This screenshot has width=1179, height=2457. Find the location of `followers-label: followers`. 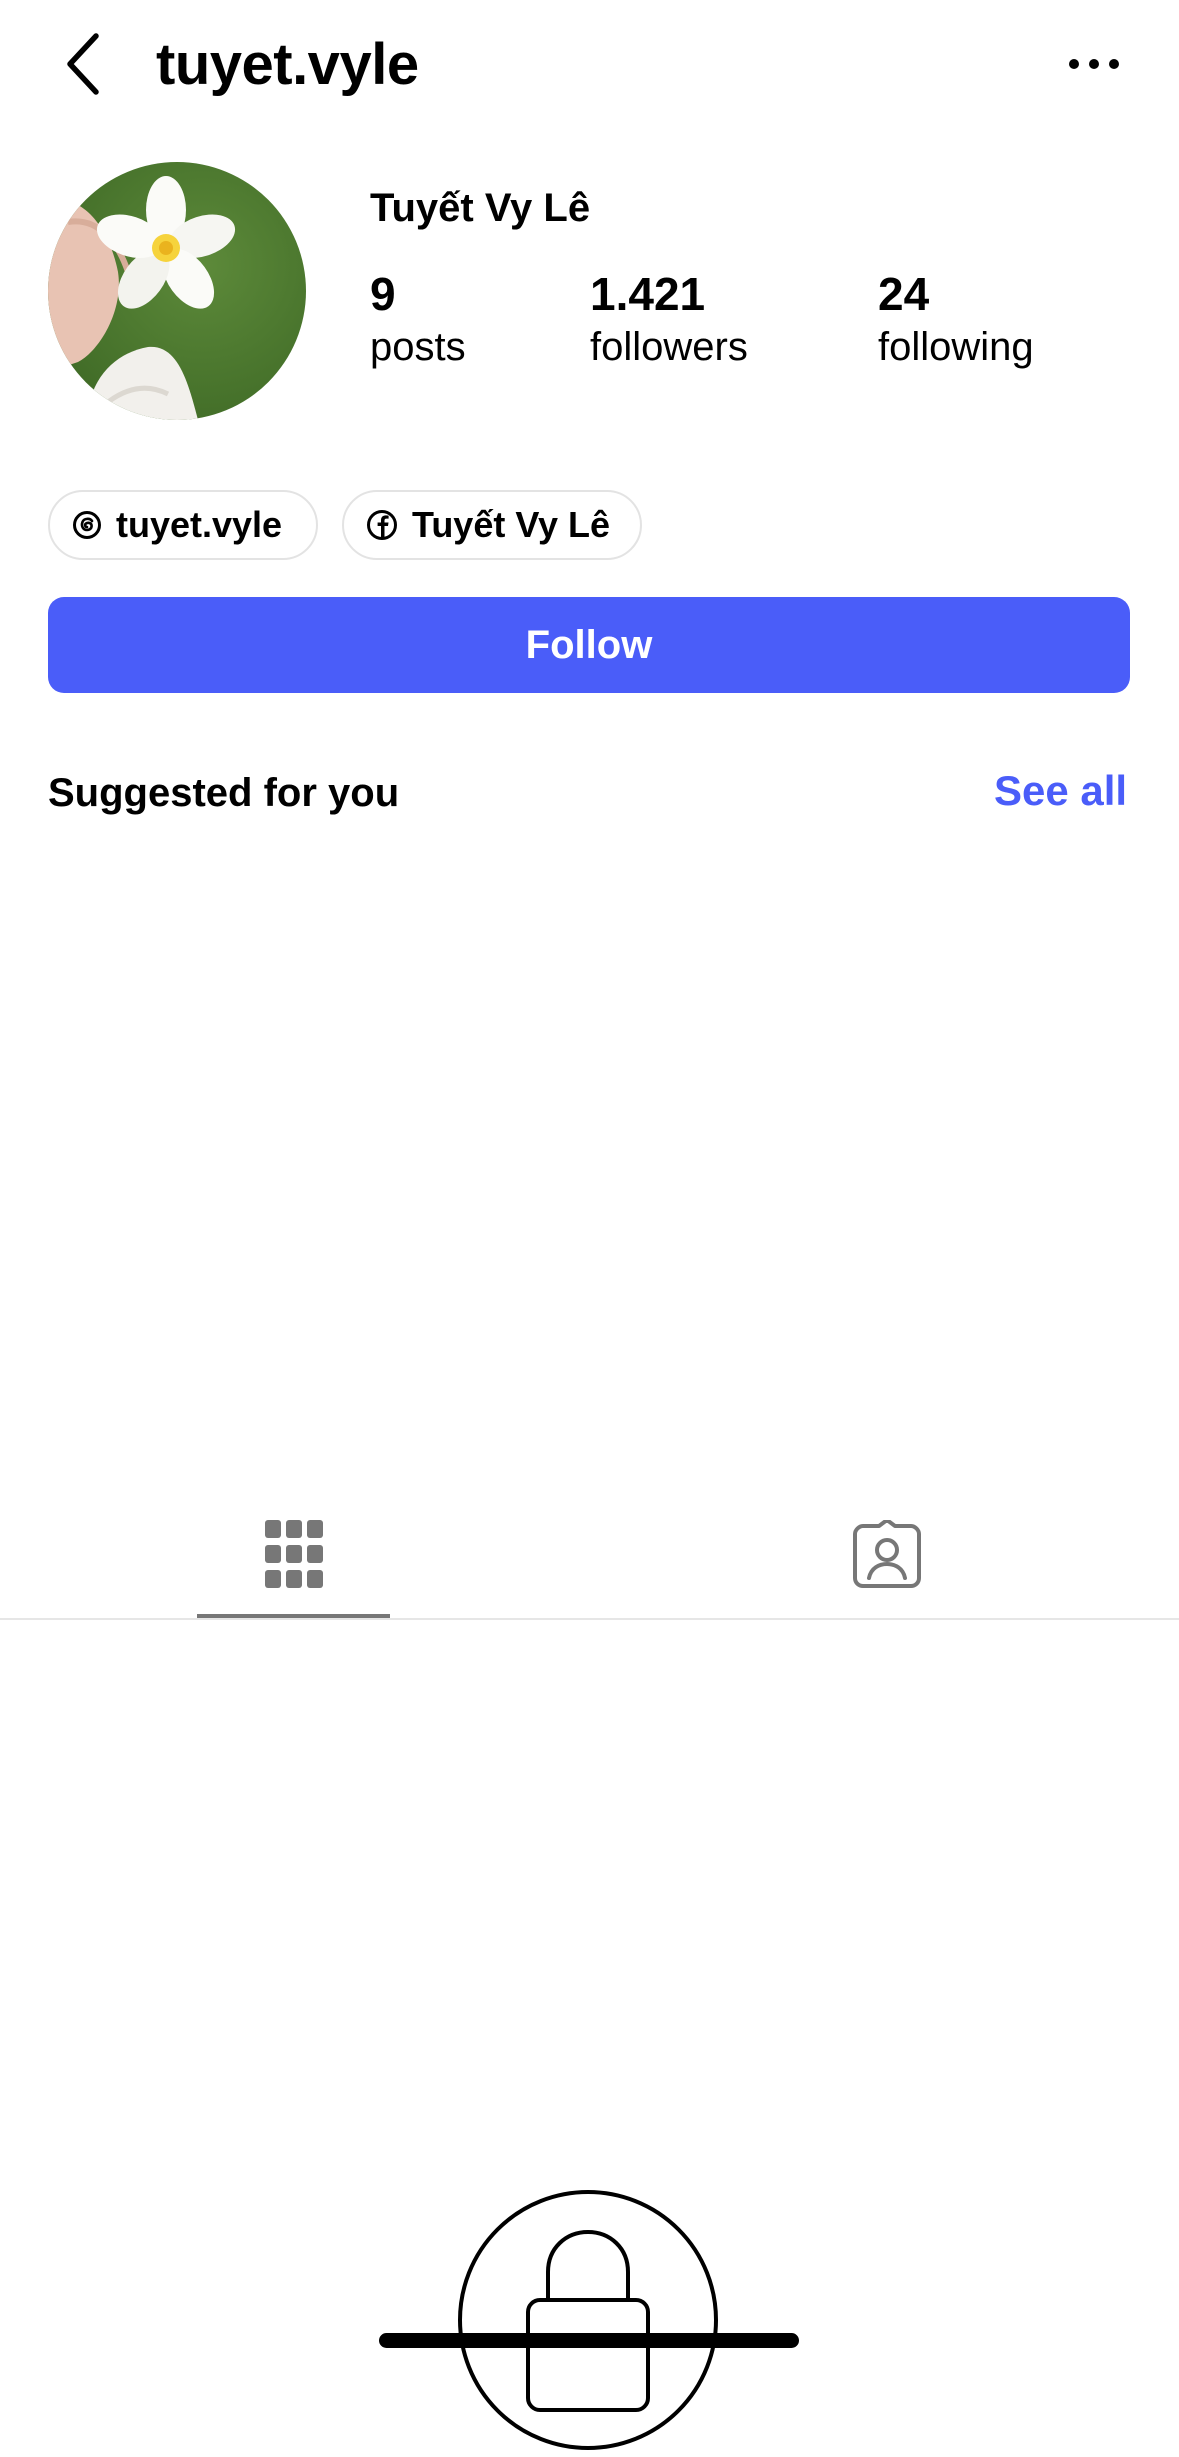

followers-label: followers is located at coordinates (669, 347).